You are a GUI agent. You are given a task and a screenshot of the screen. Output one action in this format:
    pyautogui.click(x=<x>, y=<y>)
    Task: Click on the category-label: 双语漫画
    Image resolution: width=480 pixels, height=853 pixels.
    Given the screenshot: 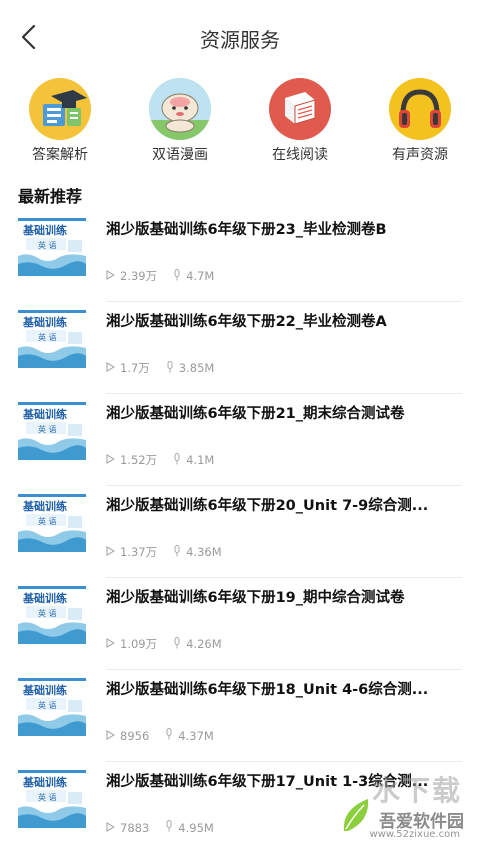 What is the action you would take?
    pyautogui.click(x=180, y=155)
    